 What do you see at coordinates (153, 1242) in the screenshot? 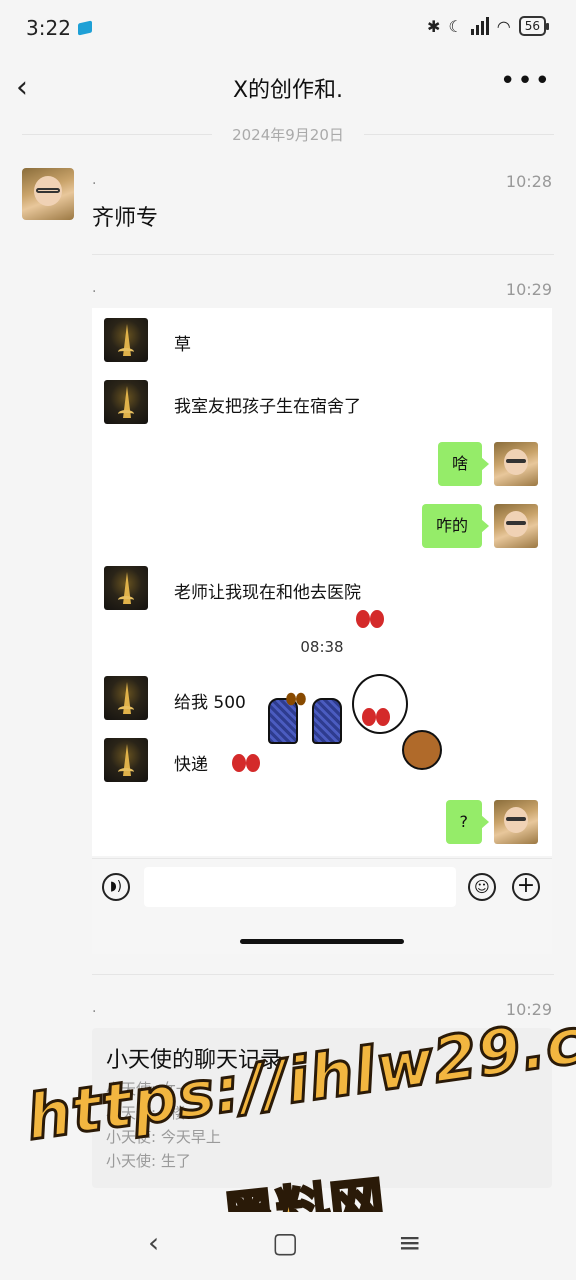
I see `system-back-button: ‹` at bounding box center [153, 1242].